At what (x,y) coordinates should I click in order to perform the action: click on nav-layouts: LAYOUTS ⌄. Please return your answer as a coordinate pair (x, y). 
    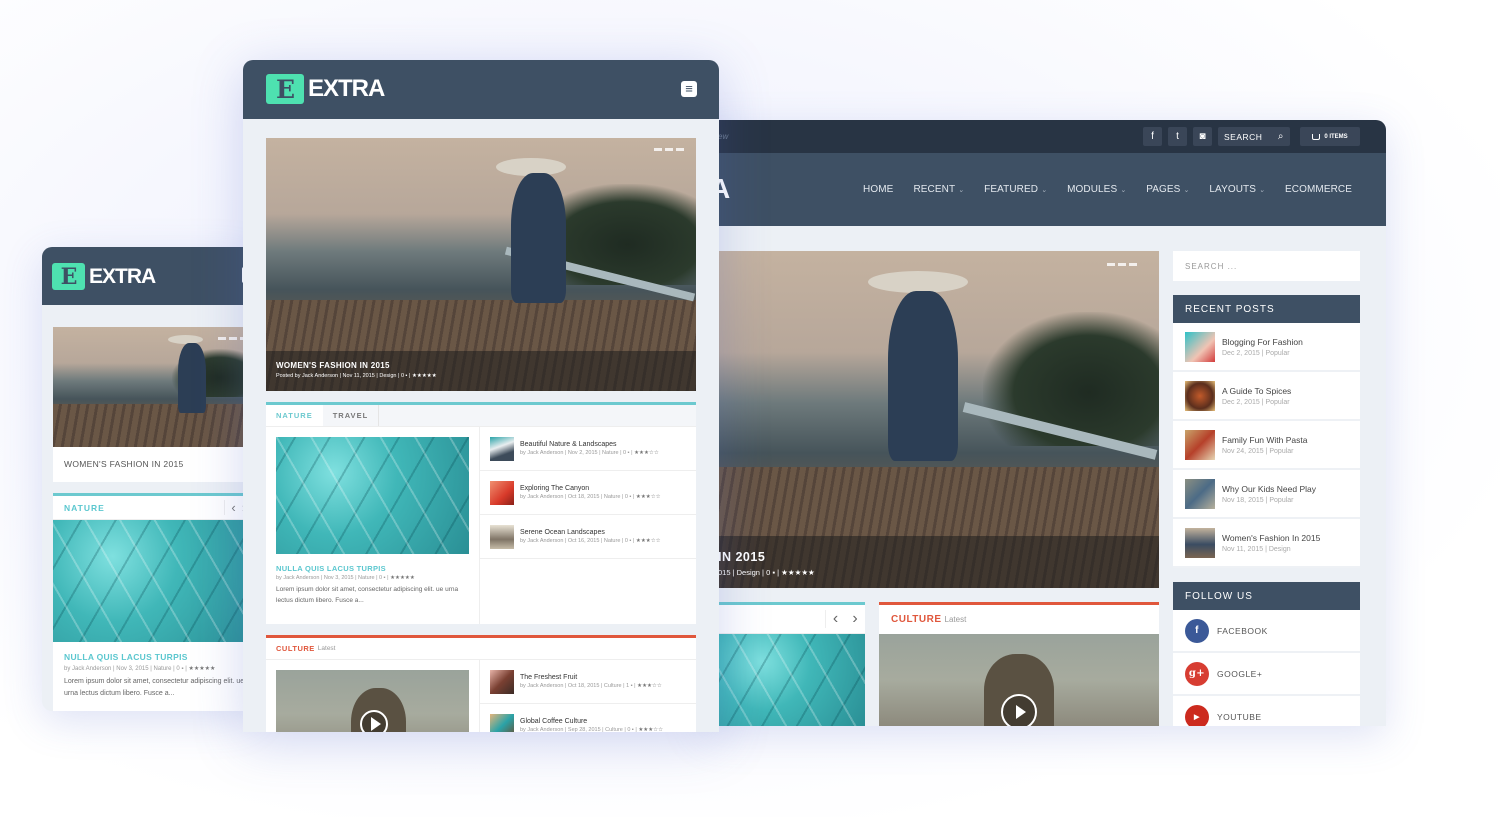
    Looking at the image, I should click on (1237, 189).